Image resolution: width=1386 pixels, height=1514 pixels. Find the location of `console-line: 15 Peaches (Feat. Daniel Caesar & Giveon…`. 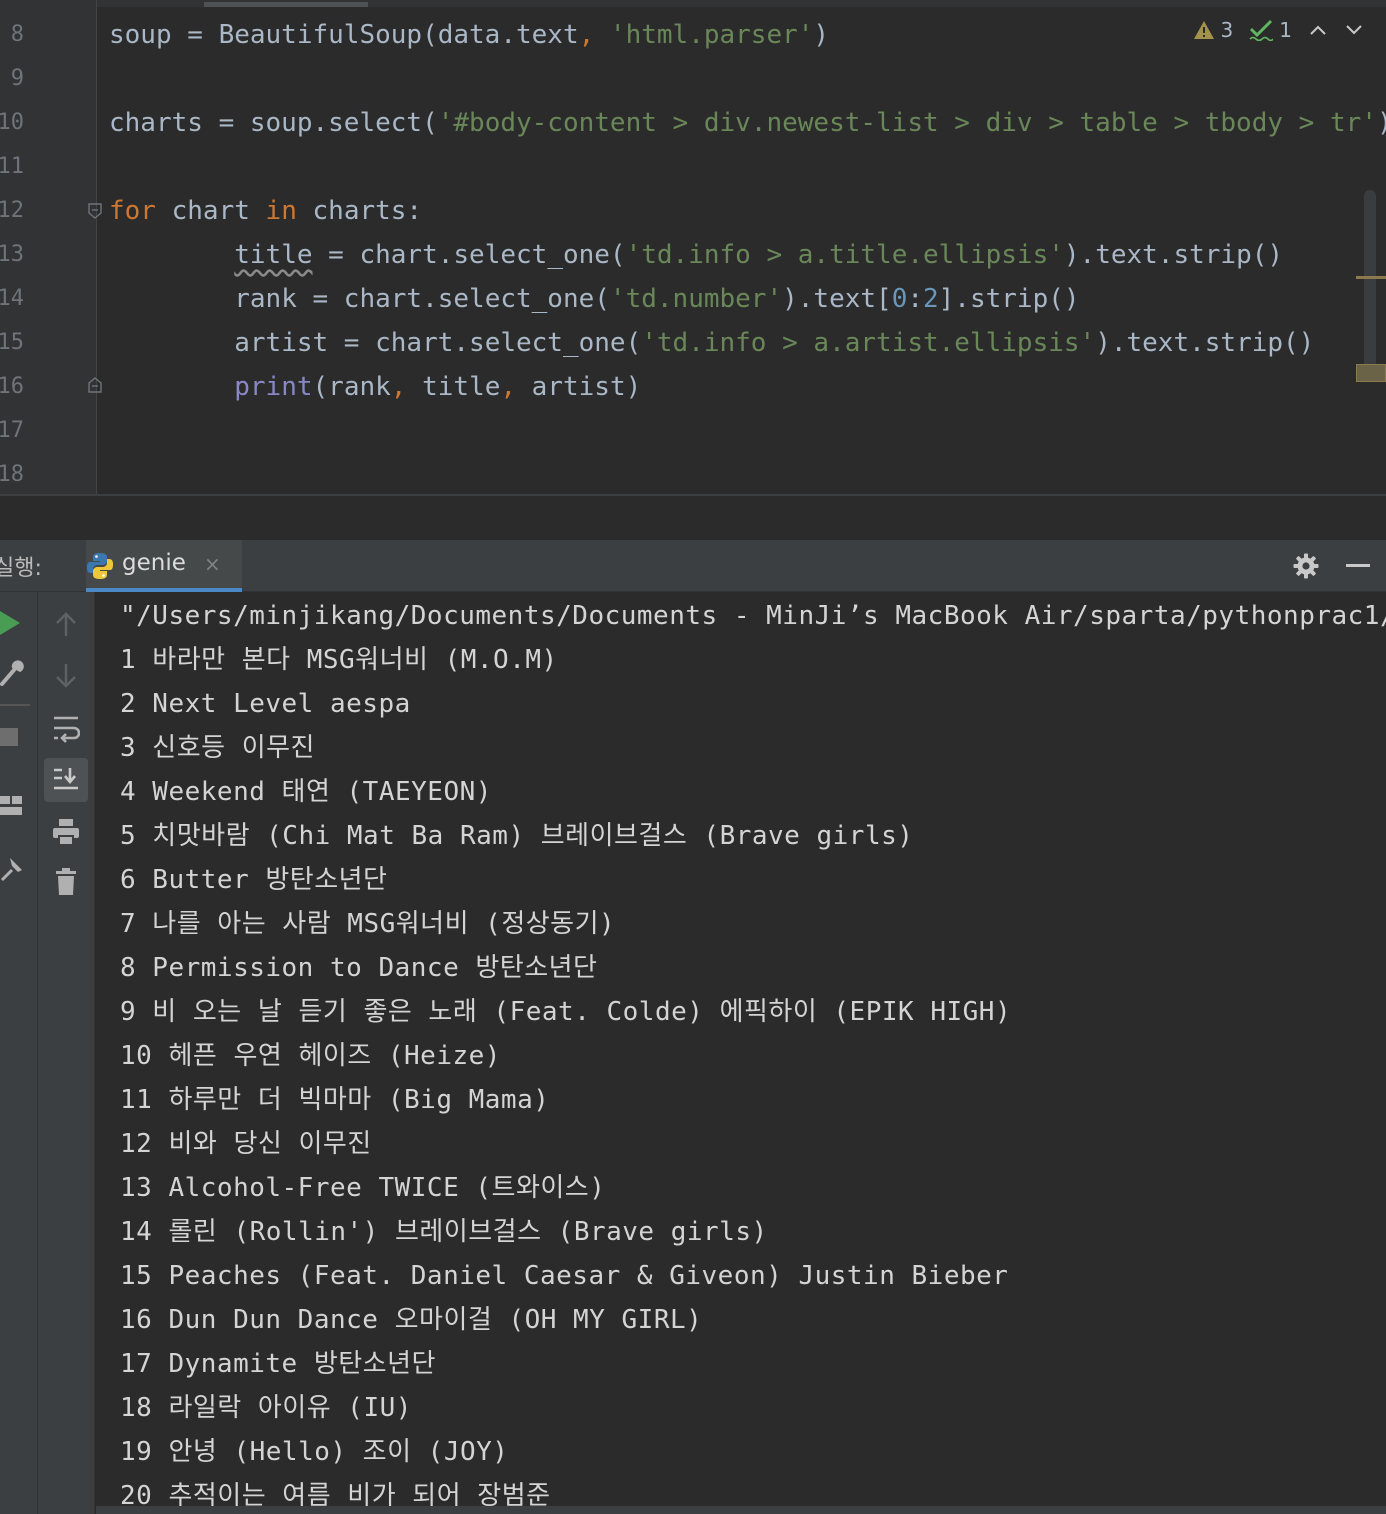

console-line: 15 Peaches (Feat. Daniel Caesar & Giveon… is located at coordinates (564, 1276).